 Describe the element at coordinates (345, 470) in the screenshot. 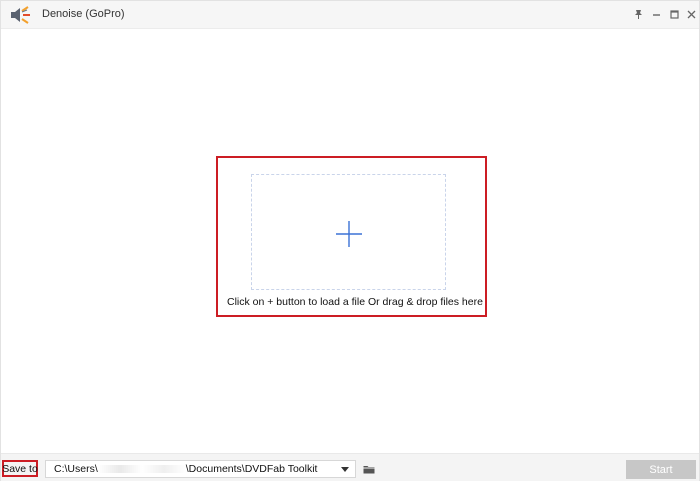

I see `chevron-down-icon` at that location.